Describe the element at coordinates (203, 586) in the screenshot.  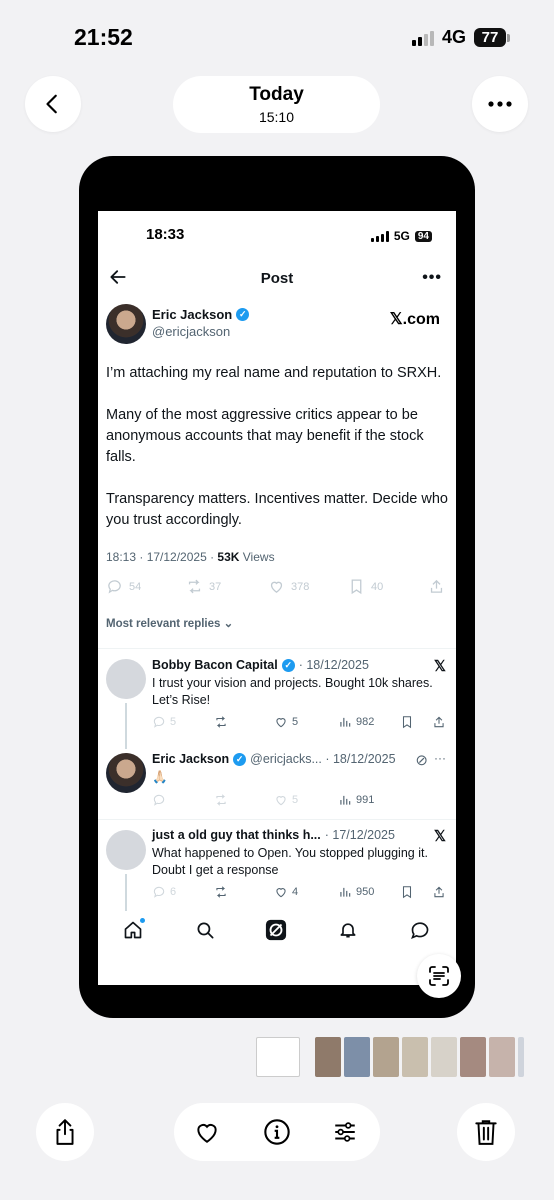
I see `repost-action: 37` at that location.